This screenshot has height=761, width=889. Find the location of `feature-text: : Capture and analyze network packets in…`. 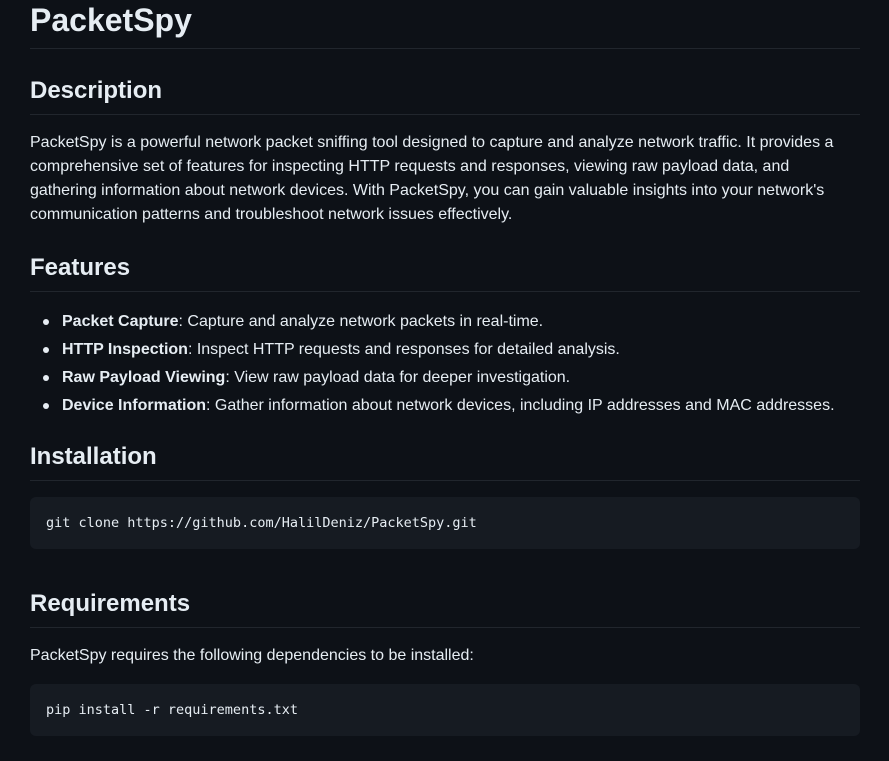

feature-text: : Capture and analyze network packets in… is located at coordinates (361, 321).